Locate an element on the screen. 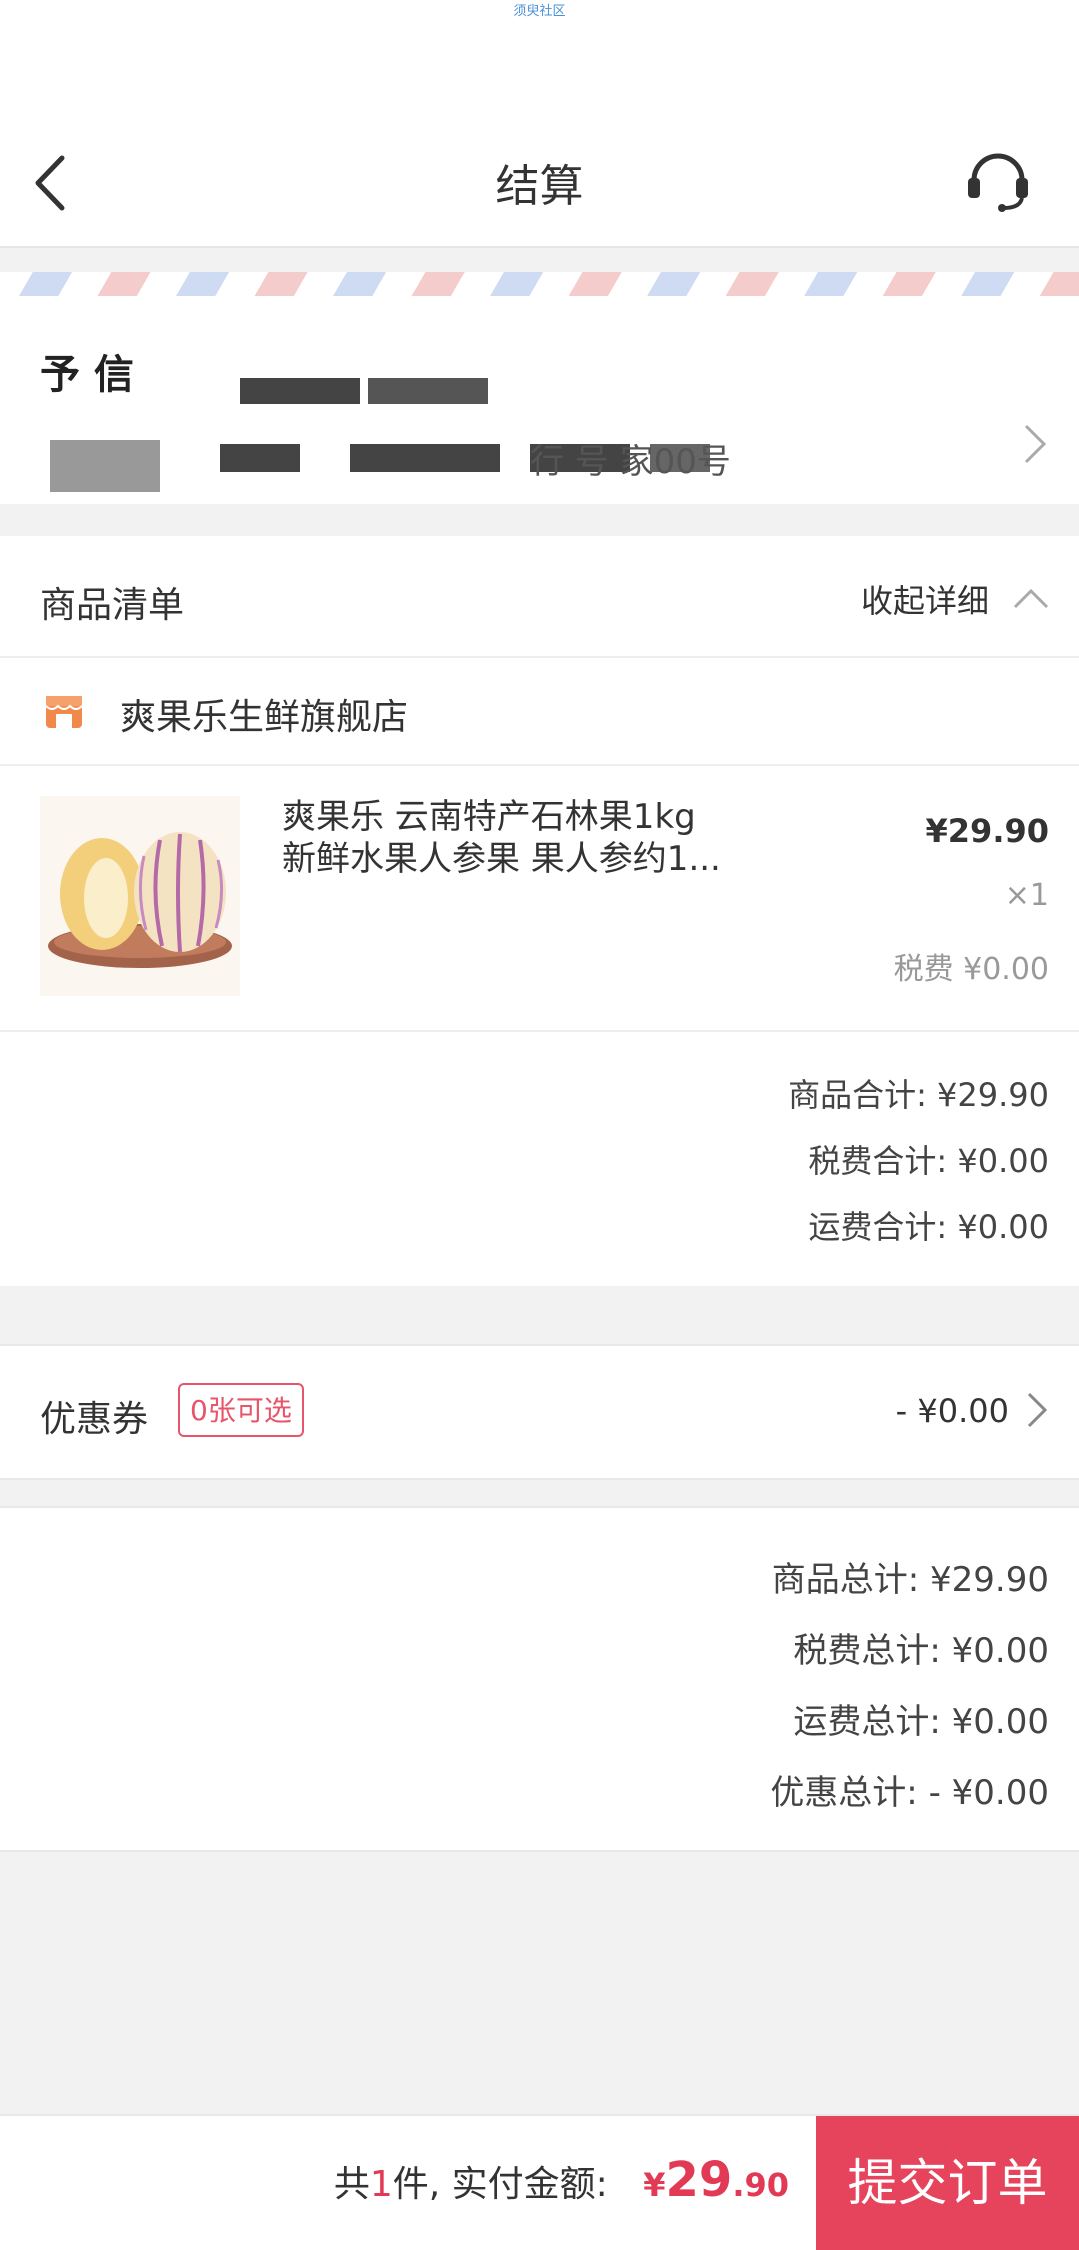 The image size is (1079, 2250). product-price: ¥29.90 is located at coordinates (987, 831).